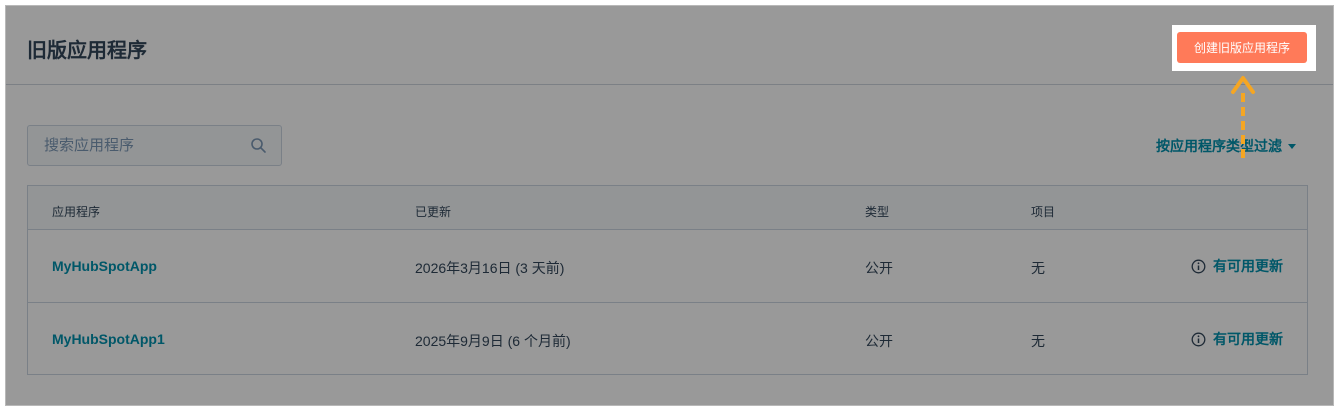  I want to click on highlight-box: 创建旧版应用程序, so click(1244, 48).